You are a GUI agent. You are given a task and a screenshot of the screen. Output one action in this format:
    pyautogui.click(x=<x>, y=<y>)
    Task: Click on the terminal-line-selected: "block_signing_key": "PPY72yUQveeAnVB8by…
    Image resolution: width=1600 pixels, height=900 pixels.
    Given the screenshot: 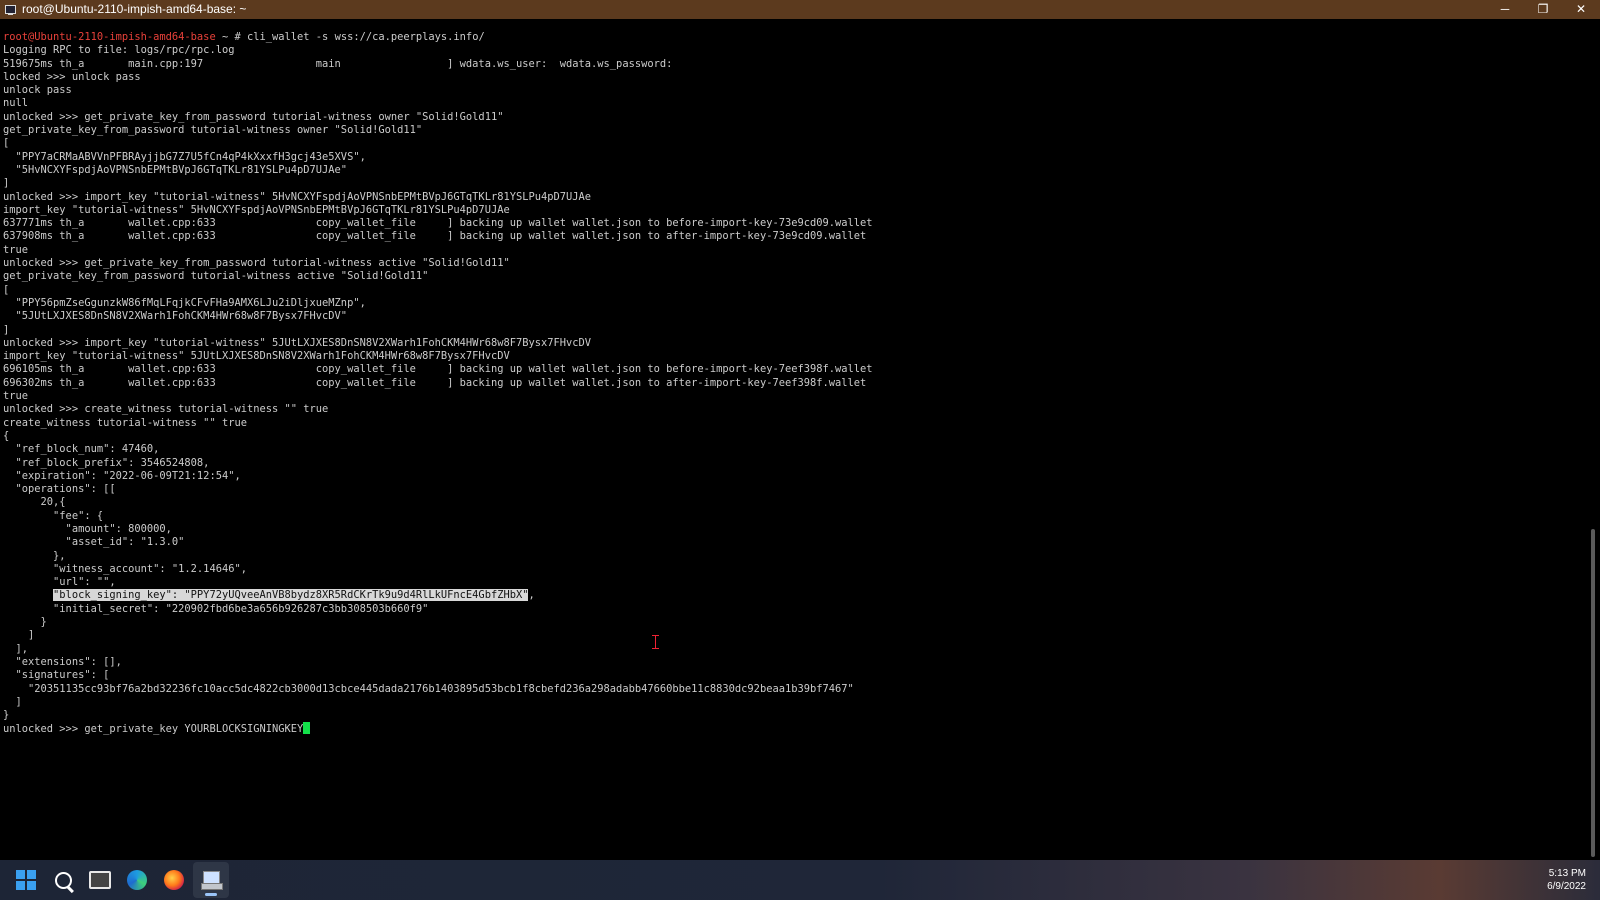 What is the action you would take?
    pyautogui.click(x=438, y=595)
    